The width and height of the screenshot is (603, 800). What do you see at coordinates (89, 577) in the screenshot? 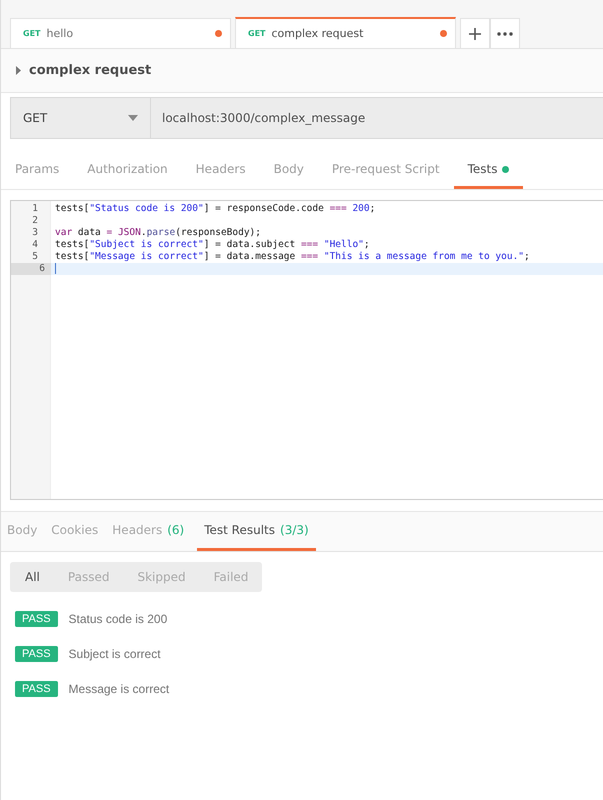
I see `filter-option: Passed` at bounding box center [89, 577].